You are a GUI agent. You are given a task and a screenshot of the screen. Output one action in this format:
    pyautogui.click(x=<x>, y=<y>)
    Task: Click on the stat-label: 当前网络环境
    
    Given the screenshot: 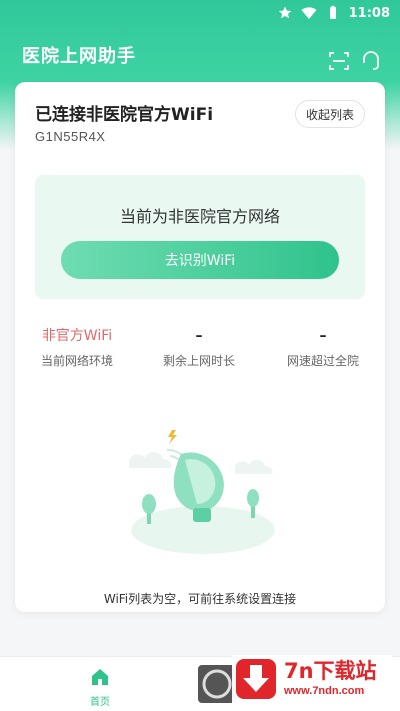 What is the action you would take?
    pyautogui.click(x=76, y=361)
    